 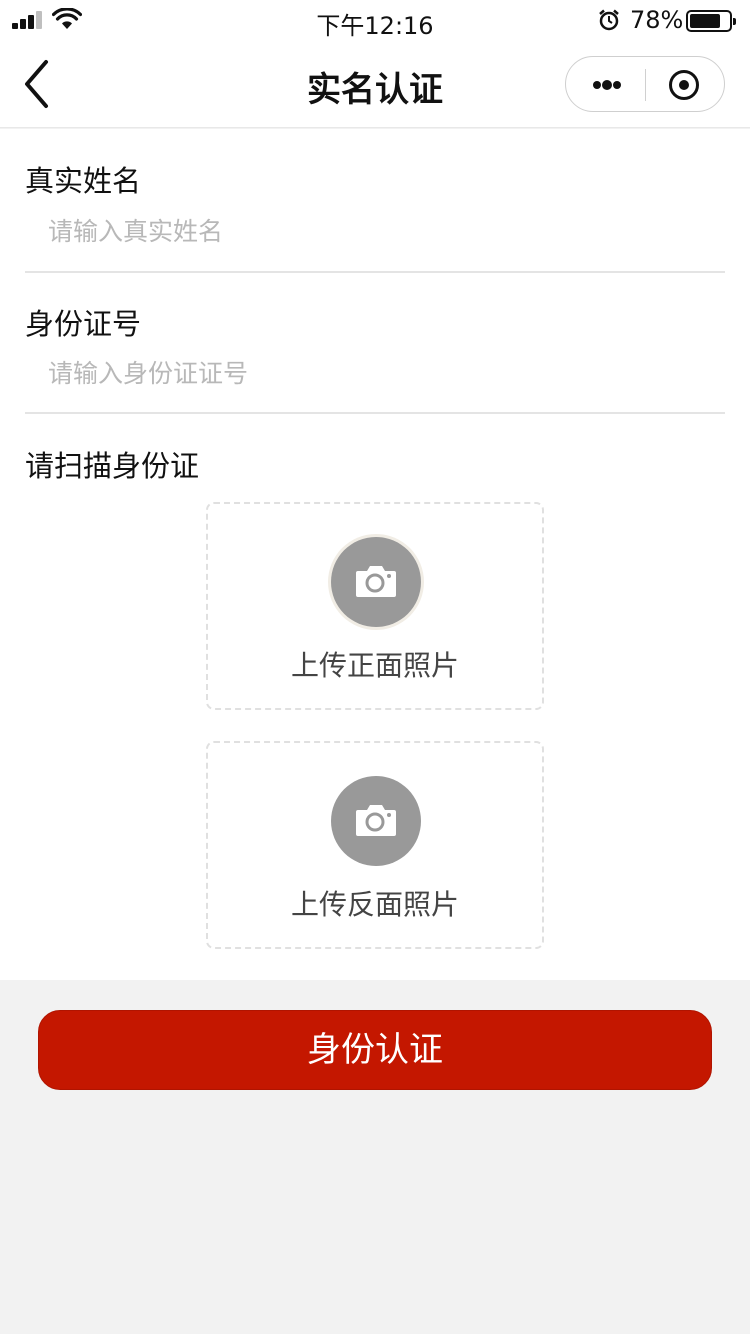 I want to click on name-label: 真实姓名, so click(x=83, y=181).